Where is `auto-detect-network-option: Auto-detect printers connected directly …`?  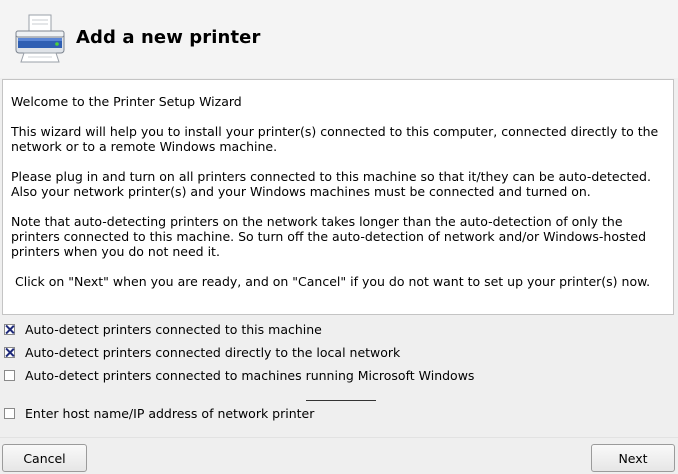
auto-detect-network-option: Auto-detect printers connected directly … is located at coordinates (202, 352).